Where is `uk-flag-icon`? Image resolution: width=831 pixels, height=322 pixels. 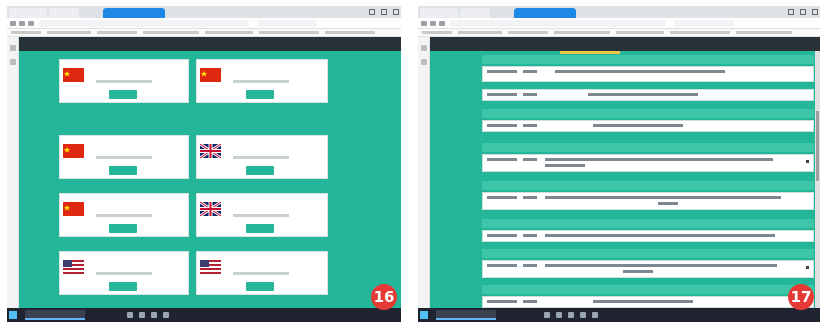
uk-flag-icon is located at coordinates (210, 151).